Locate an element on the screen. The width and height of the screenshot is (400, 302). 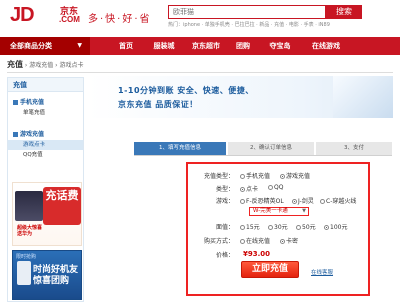
phone-icon is located at coordinates (15, 102).